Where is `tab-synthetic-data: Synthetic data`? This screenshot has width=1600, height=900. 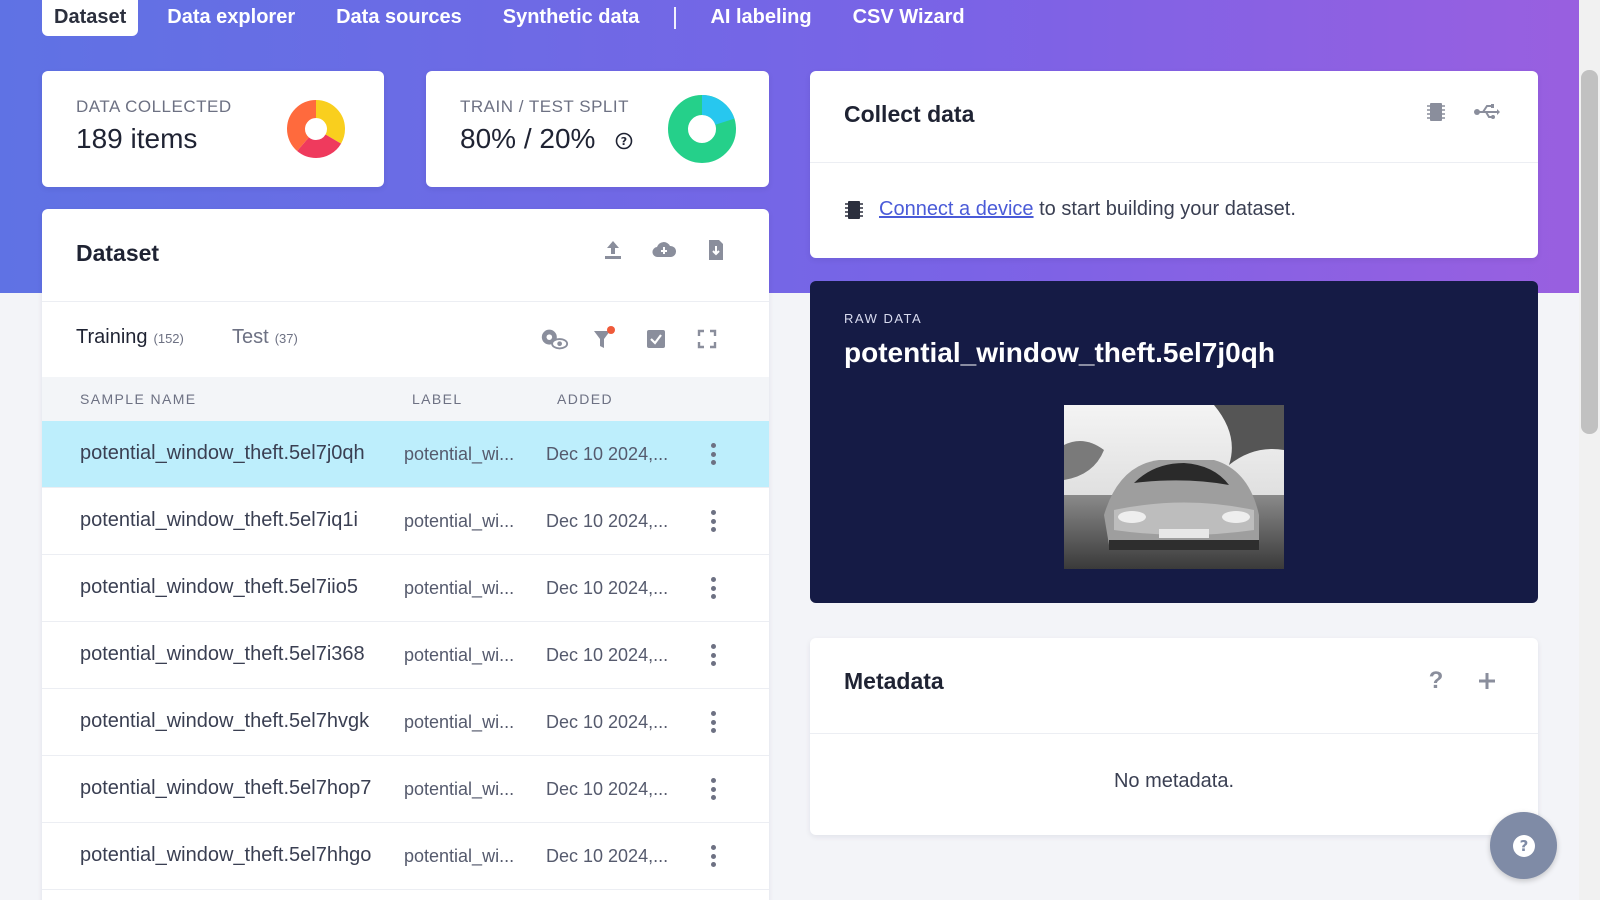 tab-synthetic-data: Synthetic data is located at coordinates (571, 18).